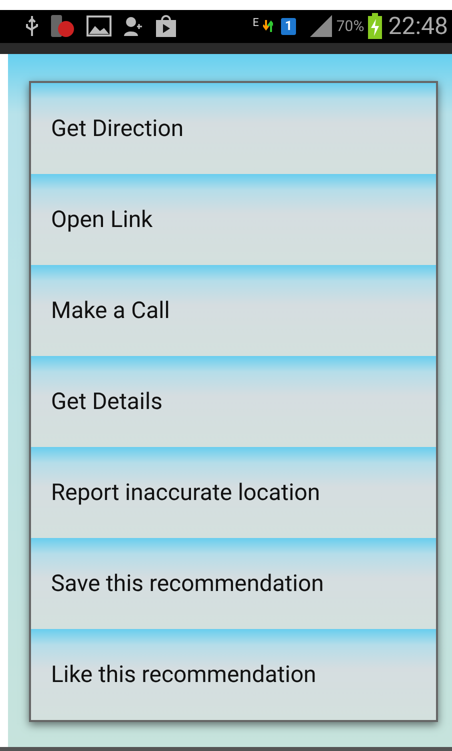  Describe the element at coordinates (233, 220) in the screenshot. I see `menu-item: Open Link` at that location.